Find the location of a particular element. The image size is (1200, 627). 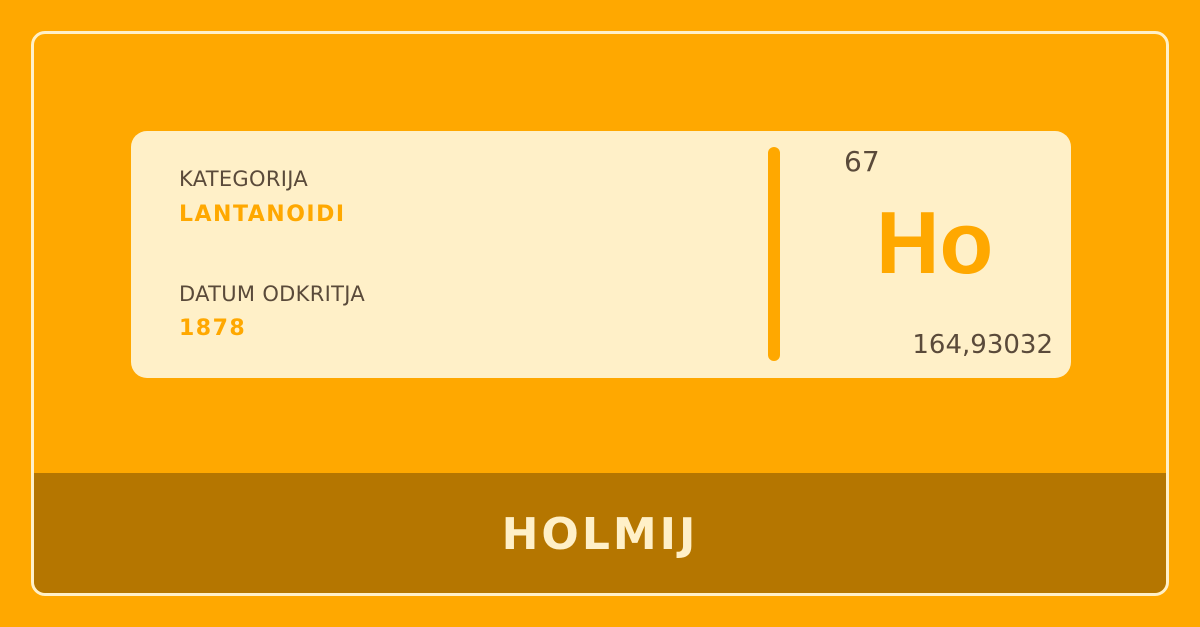

discovery-date-label: DATUM ODKRITJA is located at coordinates (272, 294).